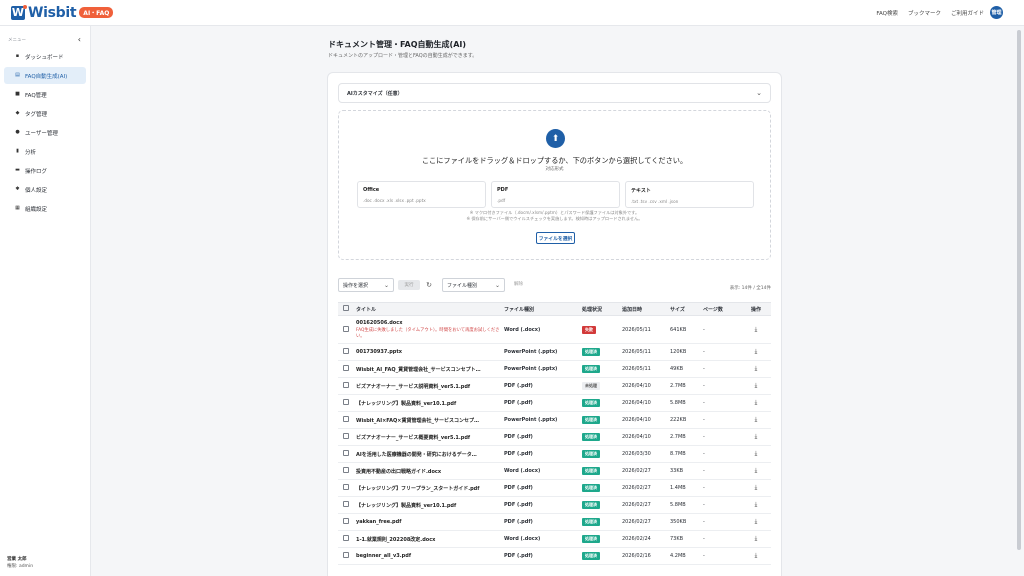 Image resolution: width=1024 pixels, height=576 pixels. What do you see at coordinates (45, 170) in the screenshot?
I see `sidebar-item-logs: ▬ 操作ログ` at bounding box center [45, 170].